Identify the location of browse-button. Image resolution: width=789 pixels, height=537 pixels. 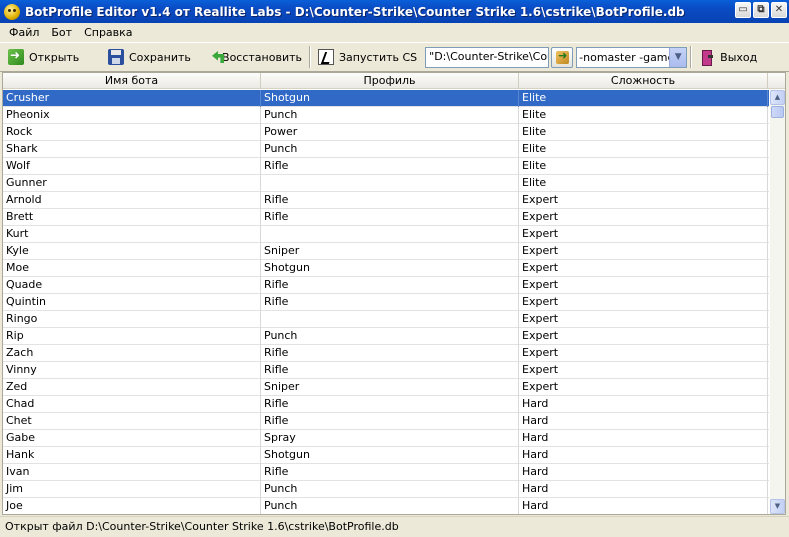
(562, 57).